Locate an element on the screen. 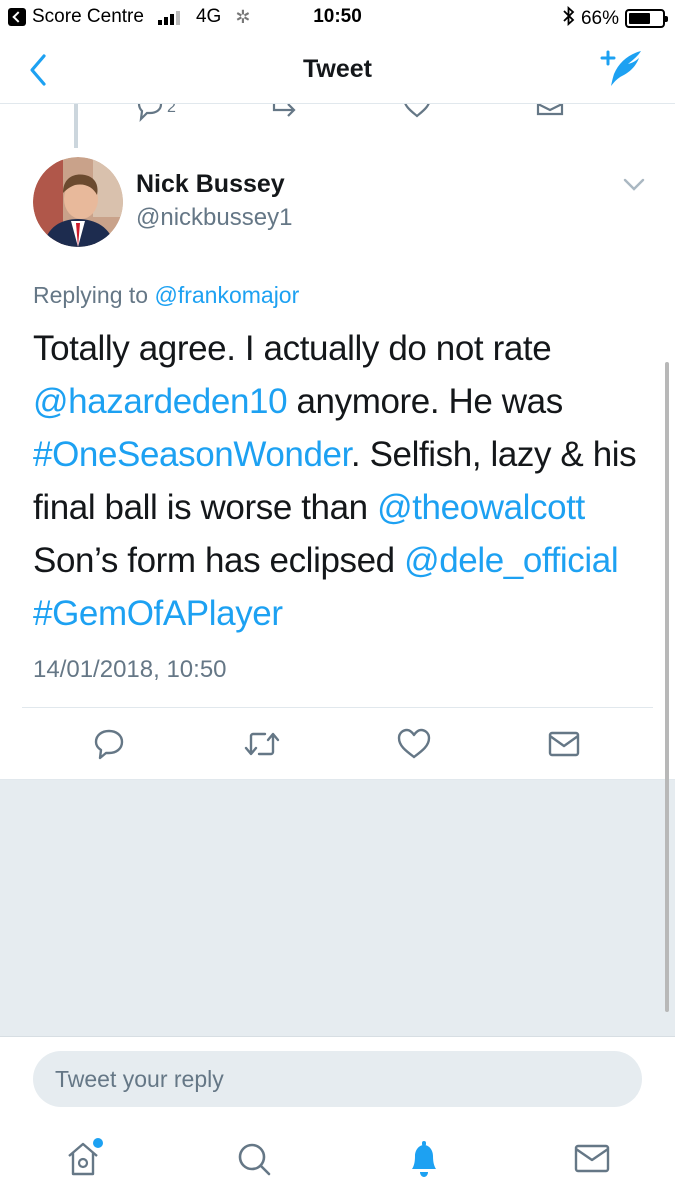 This screenshot has width=675, height=1200. avatar is located at coordinates (78, 202).